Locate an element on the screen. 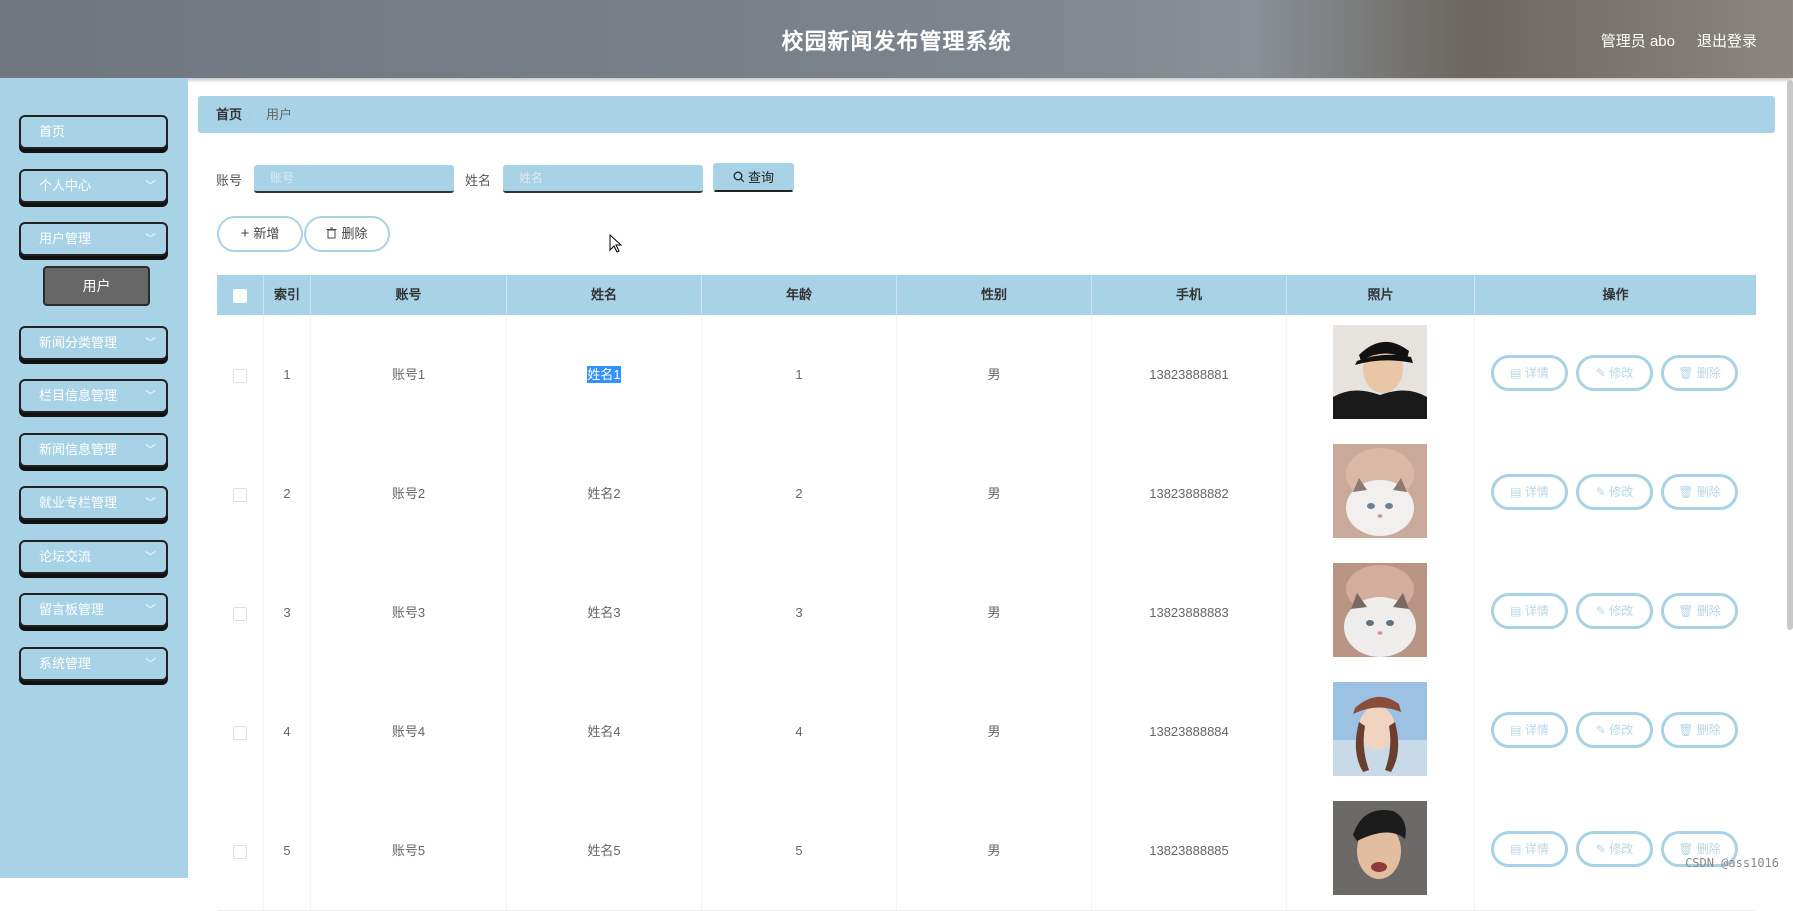 This screenshot has height=911, width=1793. sidebar-item-news-category: 新闻分类管理 ﹀ is located at coordinates (93, 343).